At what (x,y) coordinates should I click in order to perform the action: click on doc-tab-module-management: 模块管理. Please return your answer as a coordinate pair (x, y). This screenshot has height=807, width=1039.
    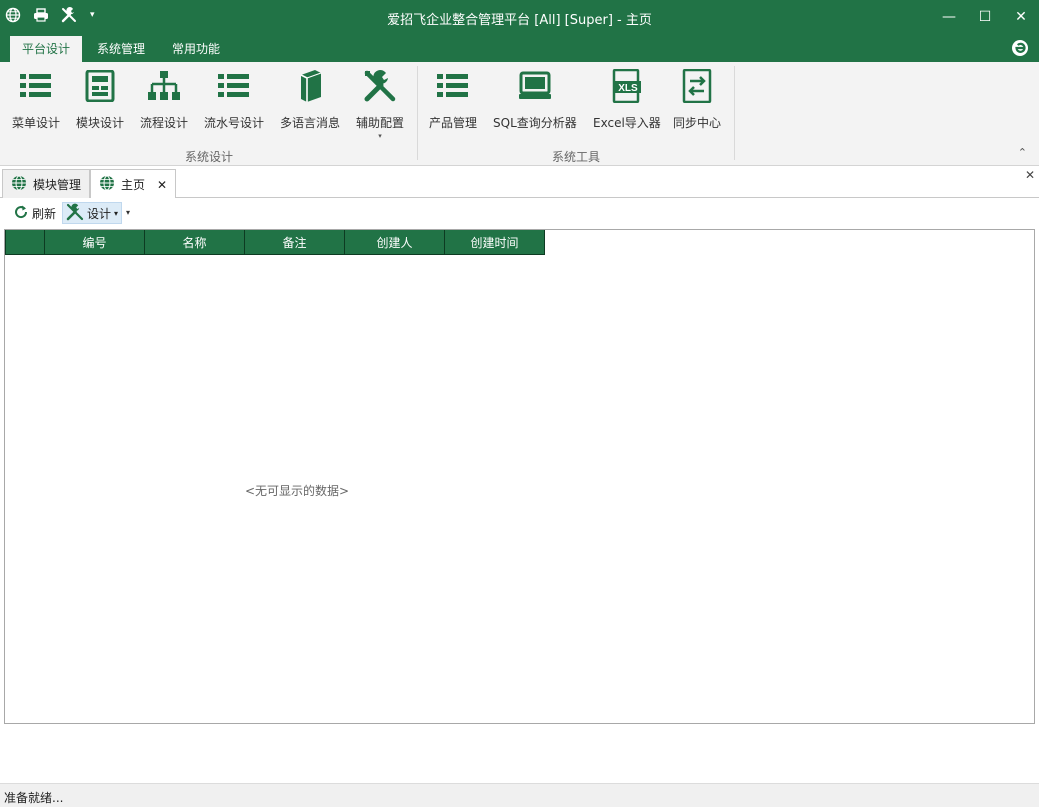
    Looking at the image, I should click on (46, 183).